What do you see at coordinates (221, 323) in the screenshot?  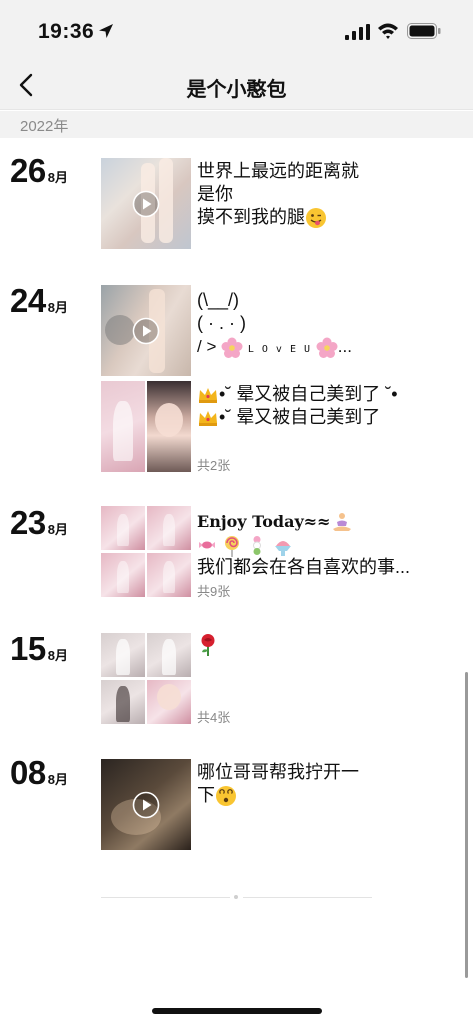 I see `post-line: ( · . · )` at bounding box center [221, 323].